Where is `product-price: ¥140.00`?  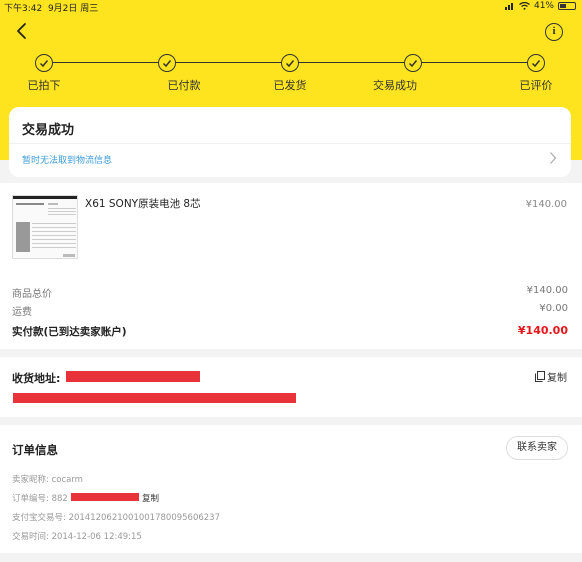
product-price: ¥140.00 is located at coordinates (546, 204).